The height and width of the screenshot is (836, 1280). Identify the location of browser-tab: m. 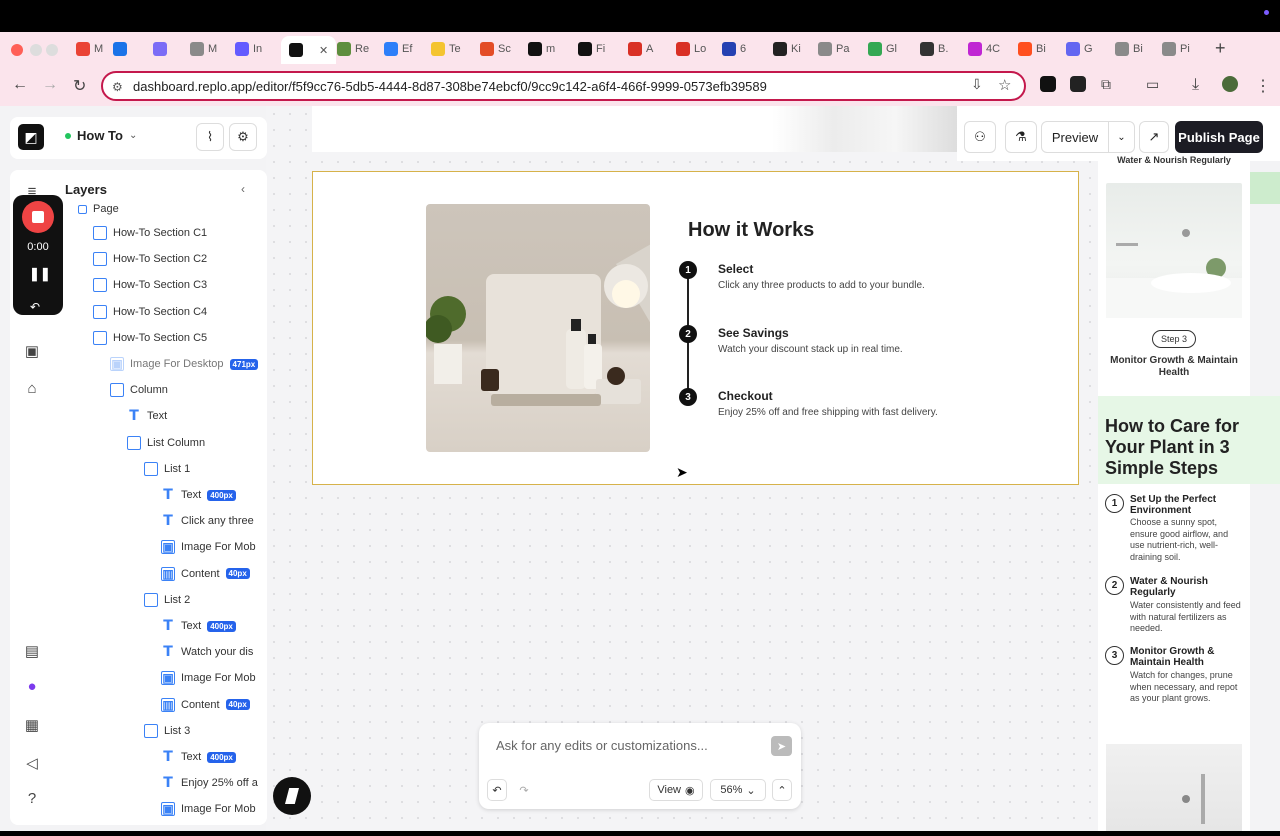
(541, 49).